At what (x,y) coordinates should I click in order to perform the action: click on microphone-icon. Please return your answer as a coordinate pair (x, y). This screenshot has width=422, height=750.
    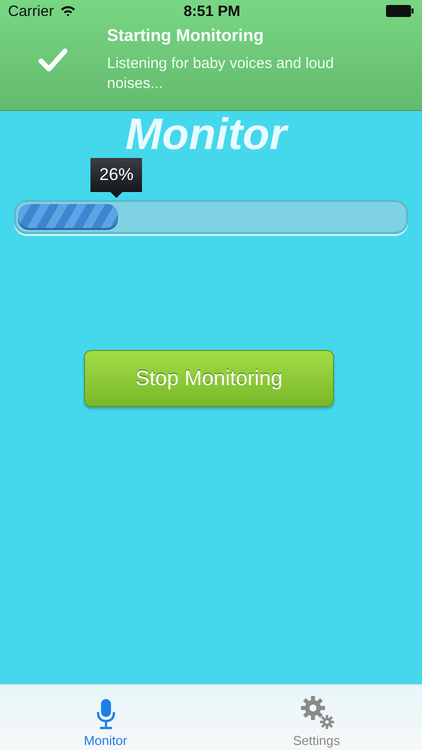
    Looking at the image, I should click on (106, 714).